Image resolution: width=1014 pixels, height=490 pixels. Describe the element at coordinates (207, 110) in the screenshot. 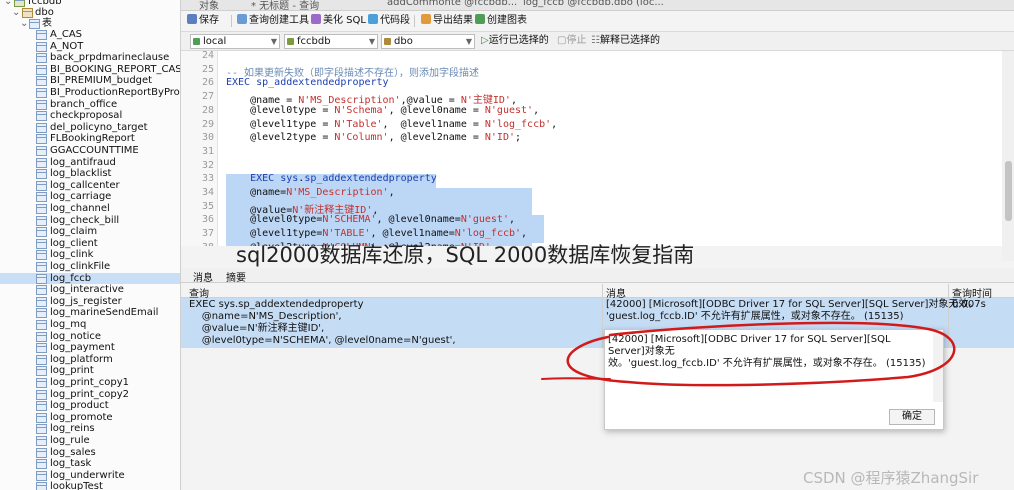

I see `line-number: 28` at that location.